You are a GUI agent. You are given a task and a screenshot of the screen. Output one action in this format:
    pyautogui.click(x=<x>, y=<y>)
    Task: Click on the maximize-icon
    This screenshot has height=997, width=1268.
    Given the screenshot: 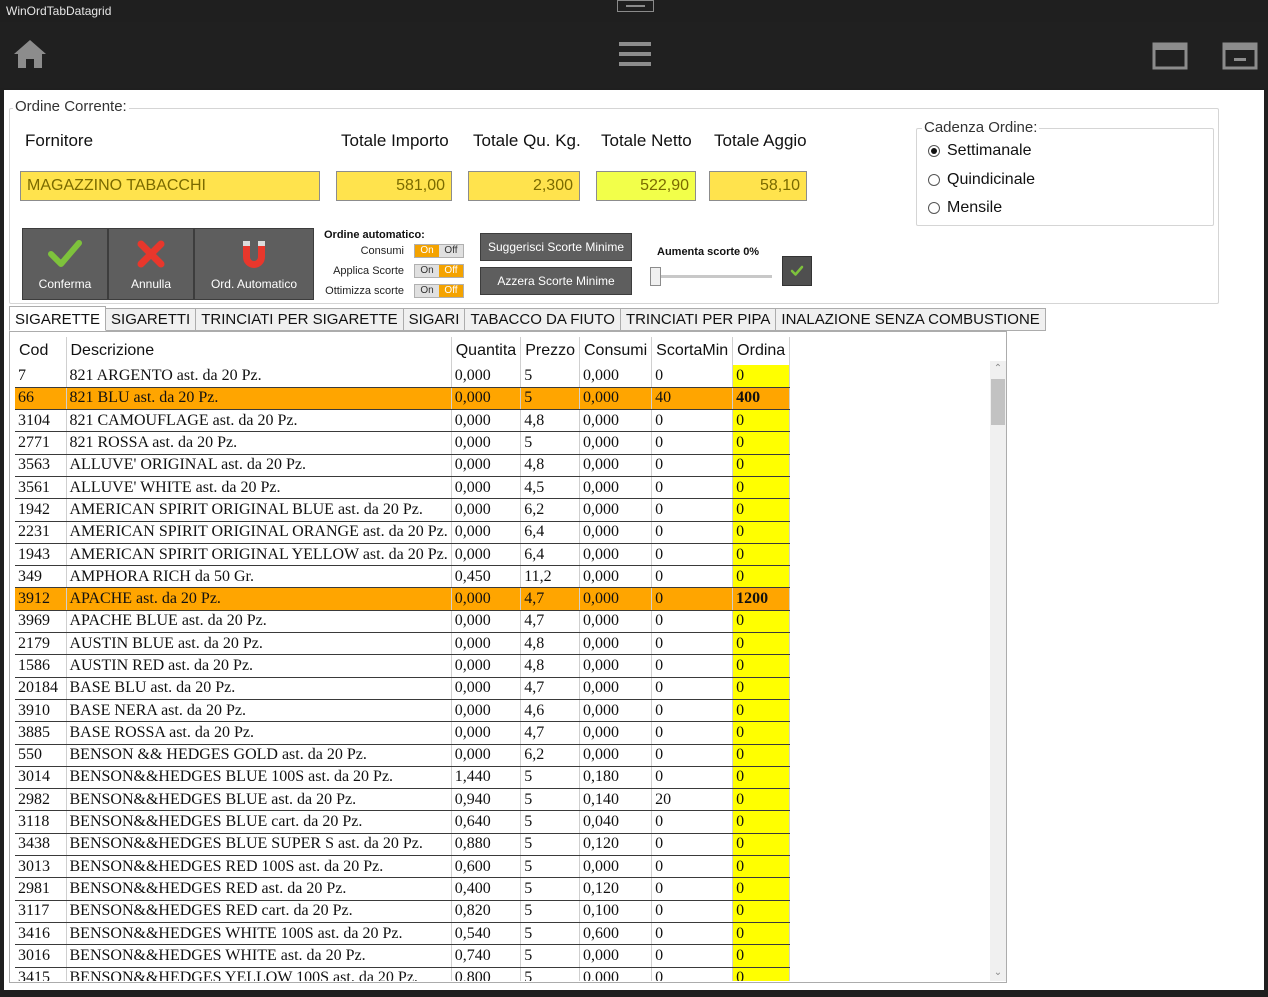 What is the action you would take?
    pyautogui.click(x=1170, y=56)
    